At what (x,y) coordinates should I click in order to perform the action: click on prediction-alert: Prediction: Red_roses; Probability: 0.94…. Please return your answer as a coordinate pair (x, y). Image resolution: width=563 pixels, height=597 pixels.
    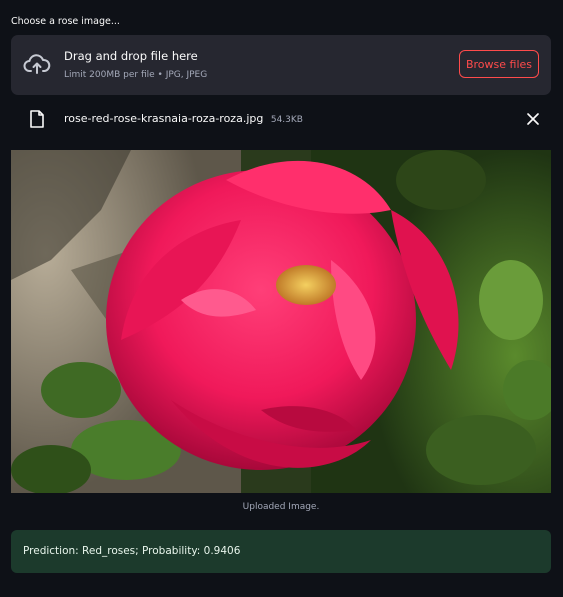
    Looking at the image, I should click on (281, 551).